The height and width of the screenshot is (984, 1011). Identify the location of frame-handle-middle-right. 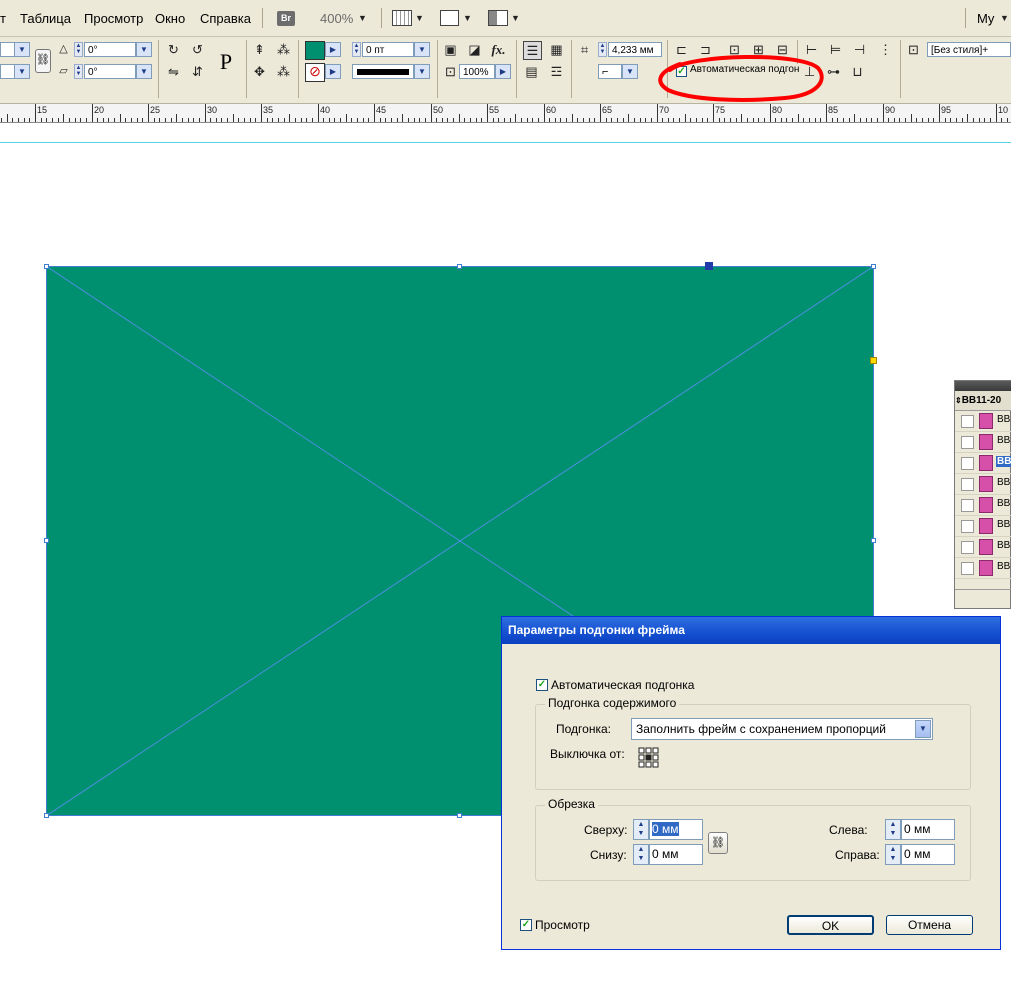
(873, 540).